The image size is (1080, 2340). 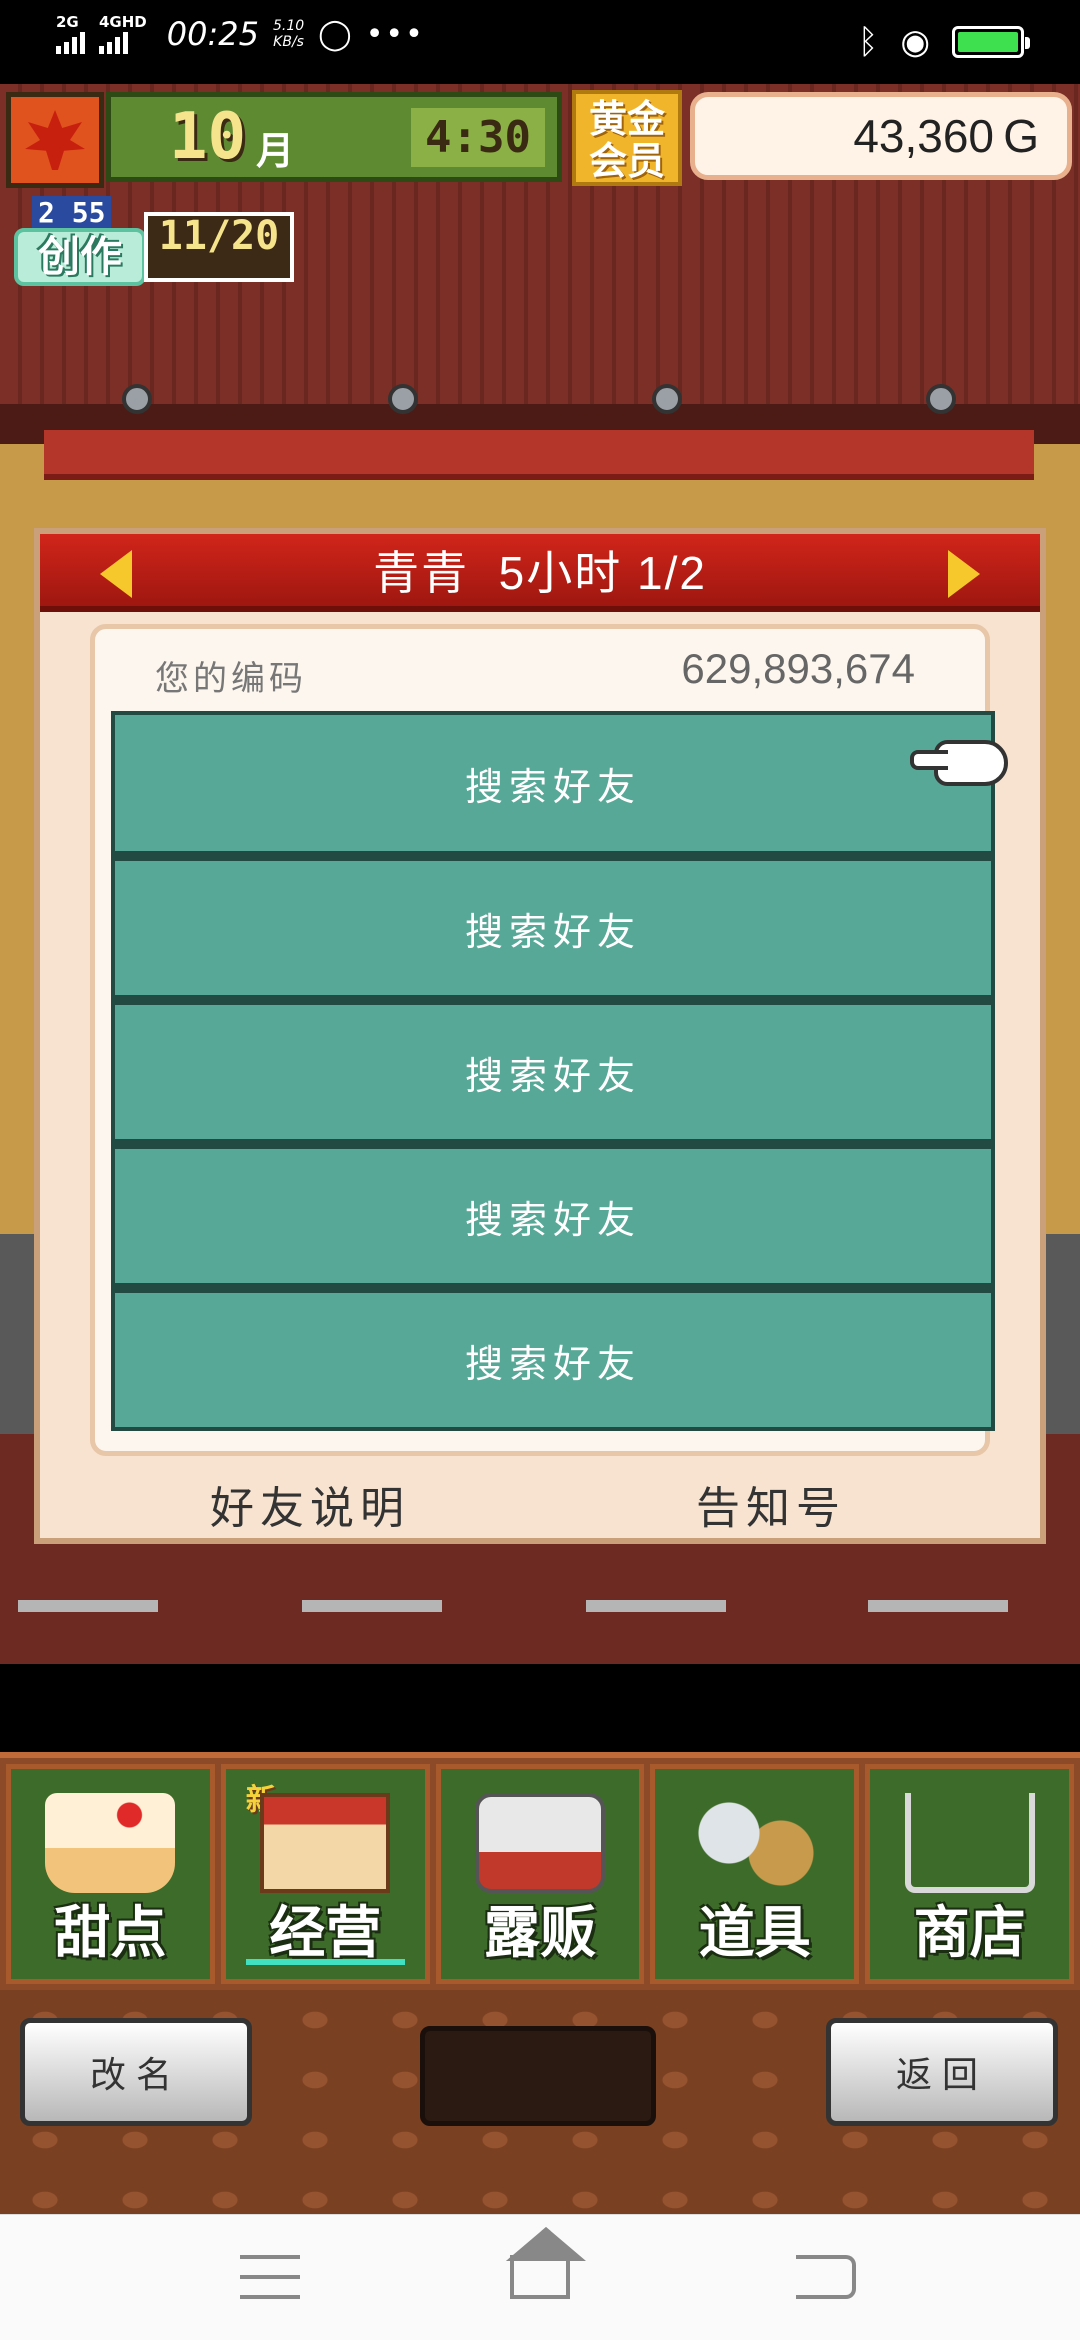 I want to click on clock-time: 00:25, so click(x=212, y=34).